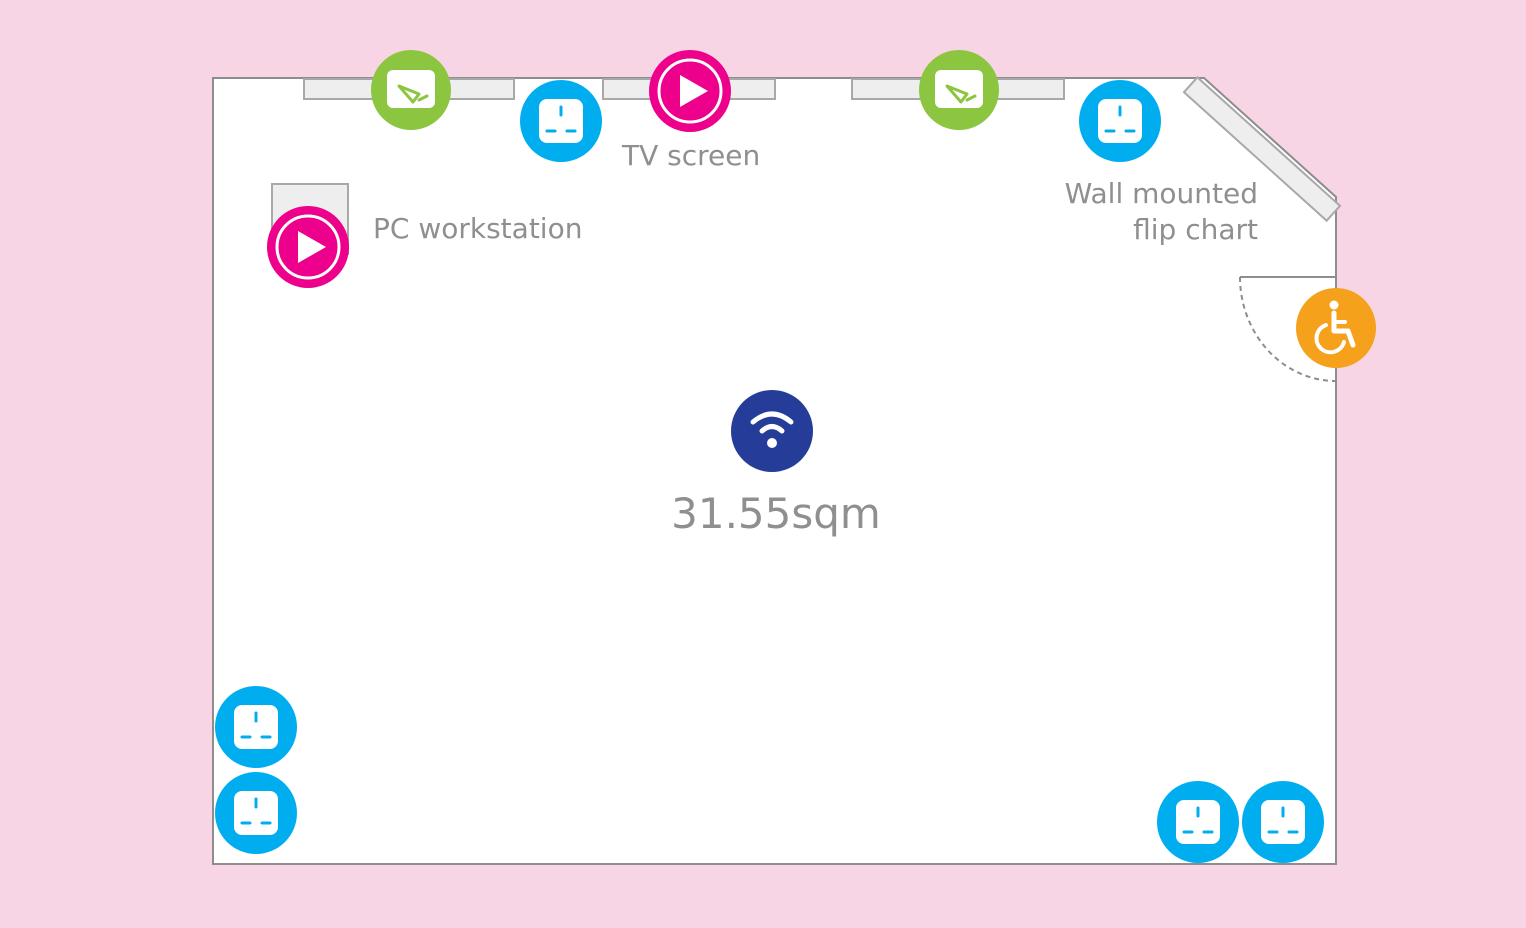 The height and width of the screenshot is (928, 1526). What do you see at coordinates (1154, 212) in the screenshot?
I see `flip-chart-label: Wall mounted flip chart` at bounding box center [1154, 212].